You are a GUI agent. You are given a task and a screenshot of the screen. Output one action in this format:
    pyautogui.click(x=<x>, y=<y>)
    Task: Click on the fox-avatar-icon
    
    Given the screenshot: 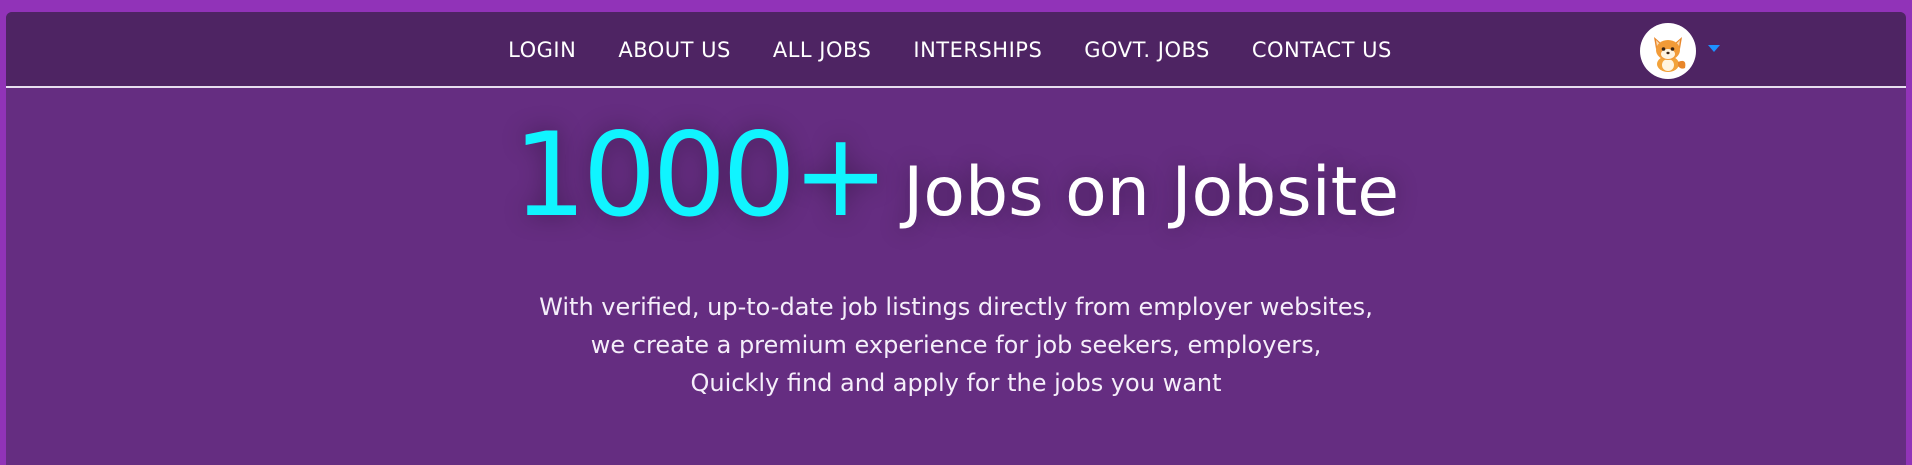 What is the action you would take?
    pyautogui.click(x=1670, y=54)
    